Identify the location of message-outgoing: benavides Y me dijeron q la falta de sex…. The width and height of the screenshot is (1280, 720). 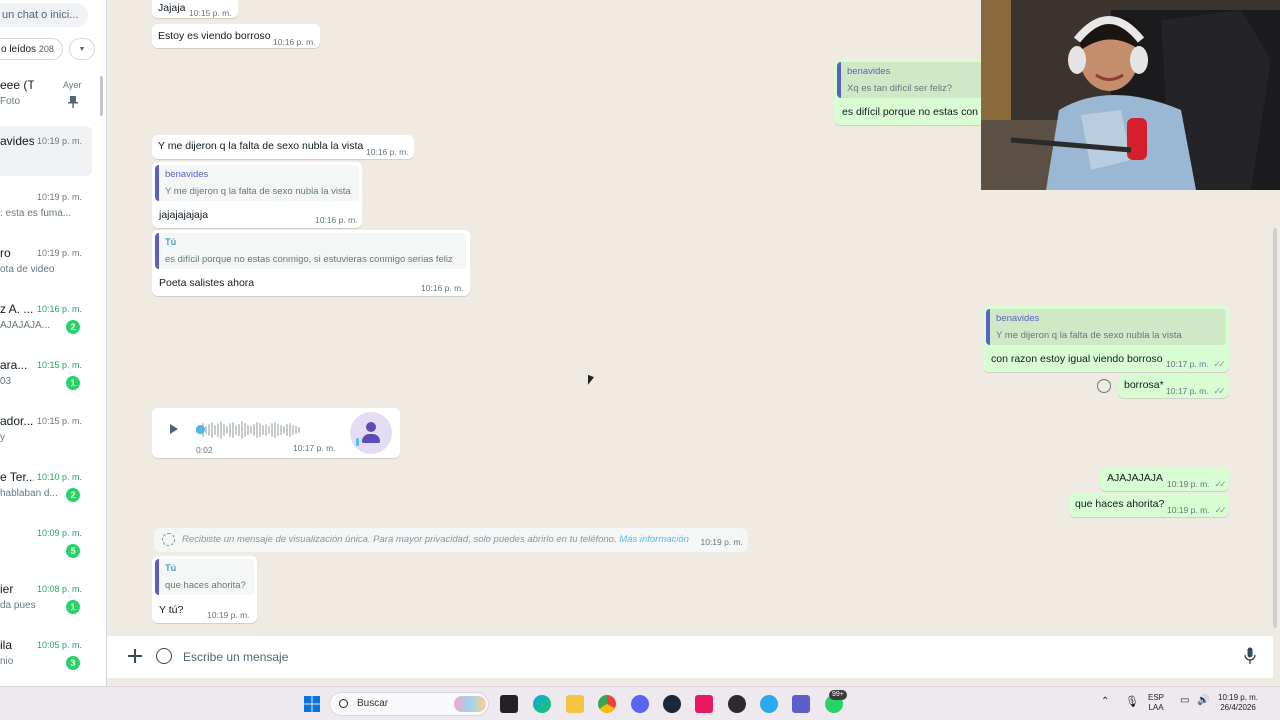
(1106, 339).